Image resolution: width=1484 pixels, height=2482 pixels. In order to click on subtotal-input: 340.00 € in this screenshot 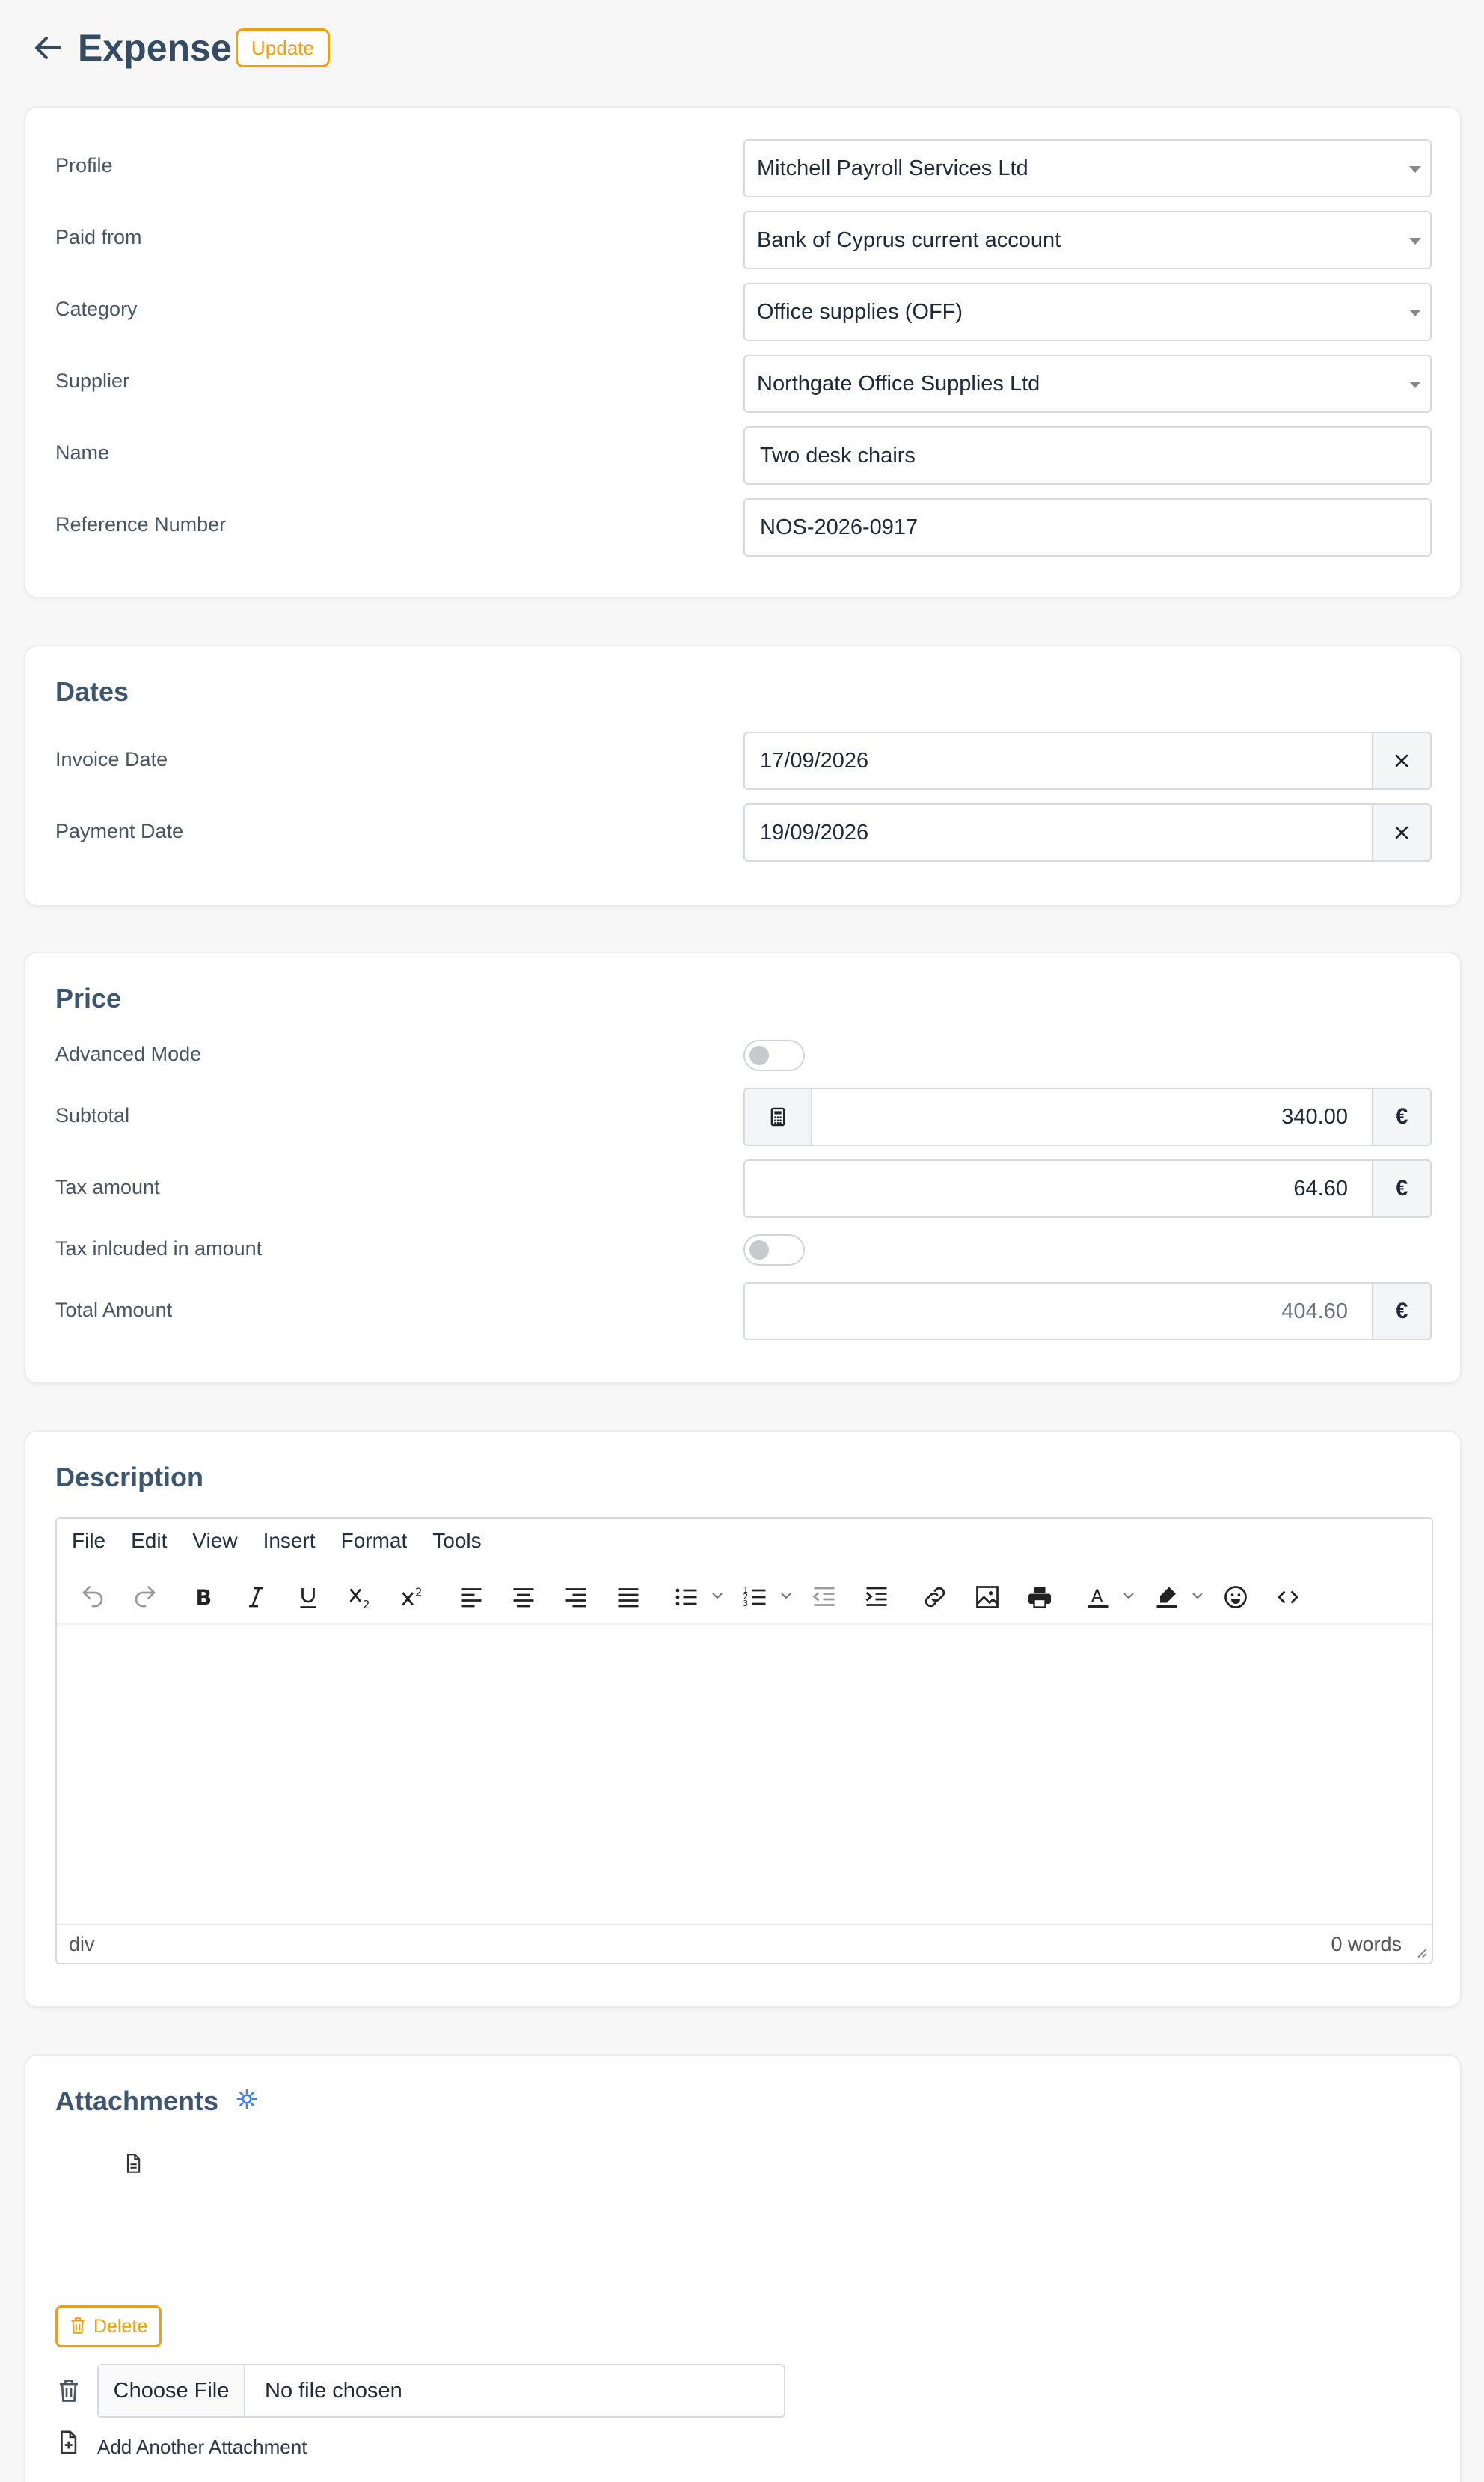, I will do `click(1087, 1117)`.